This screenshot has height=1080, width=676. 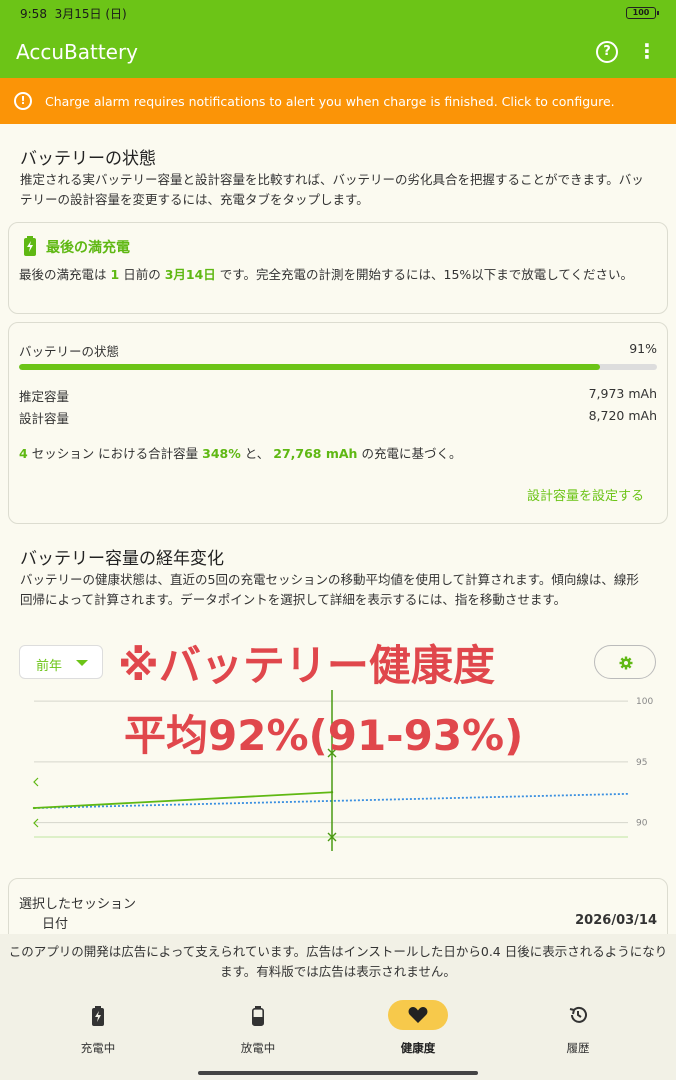 What do you see at coordinates (44, 396) in the screenshot?
I see `estimated-capacity-label: 推定容量` at bounding box center [44, 396].